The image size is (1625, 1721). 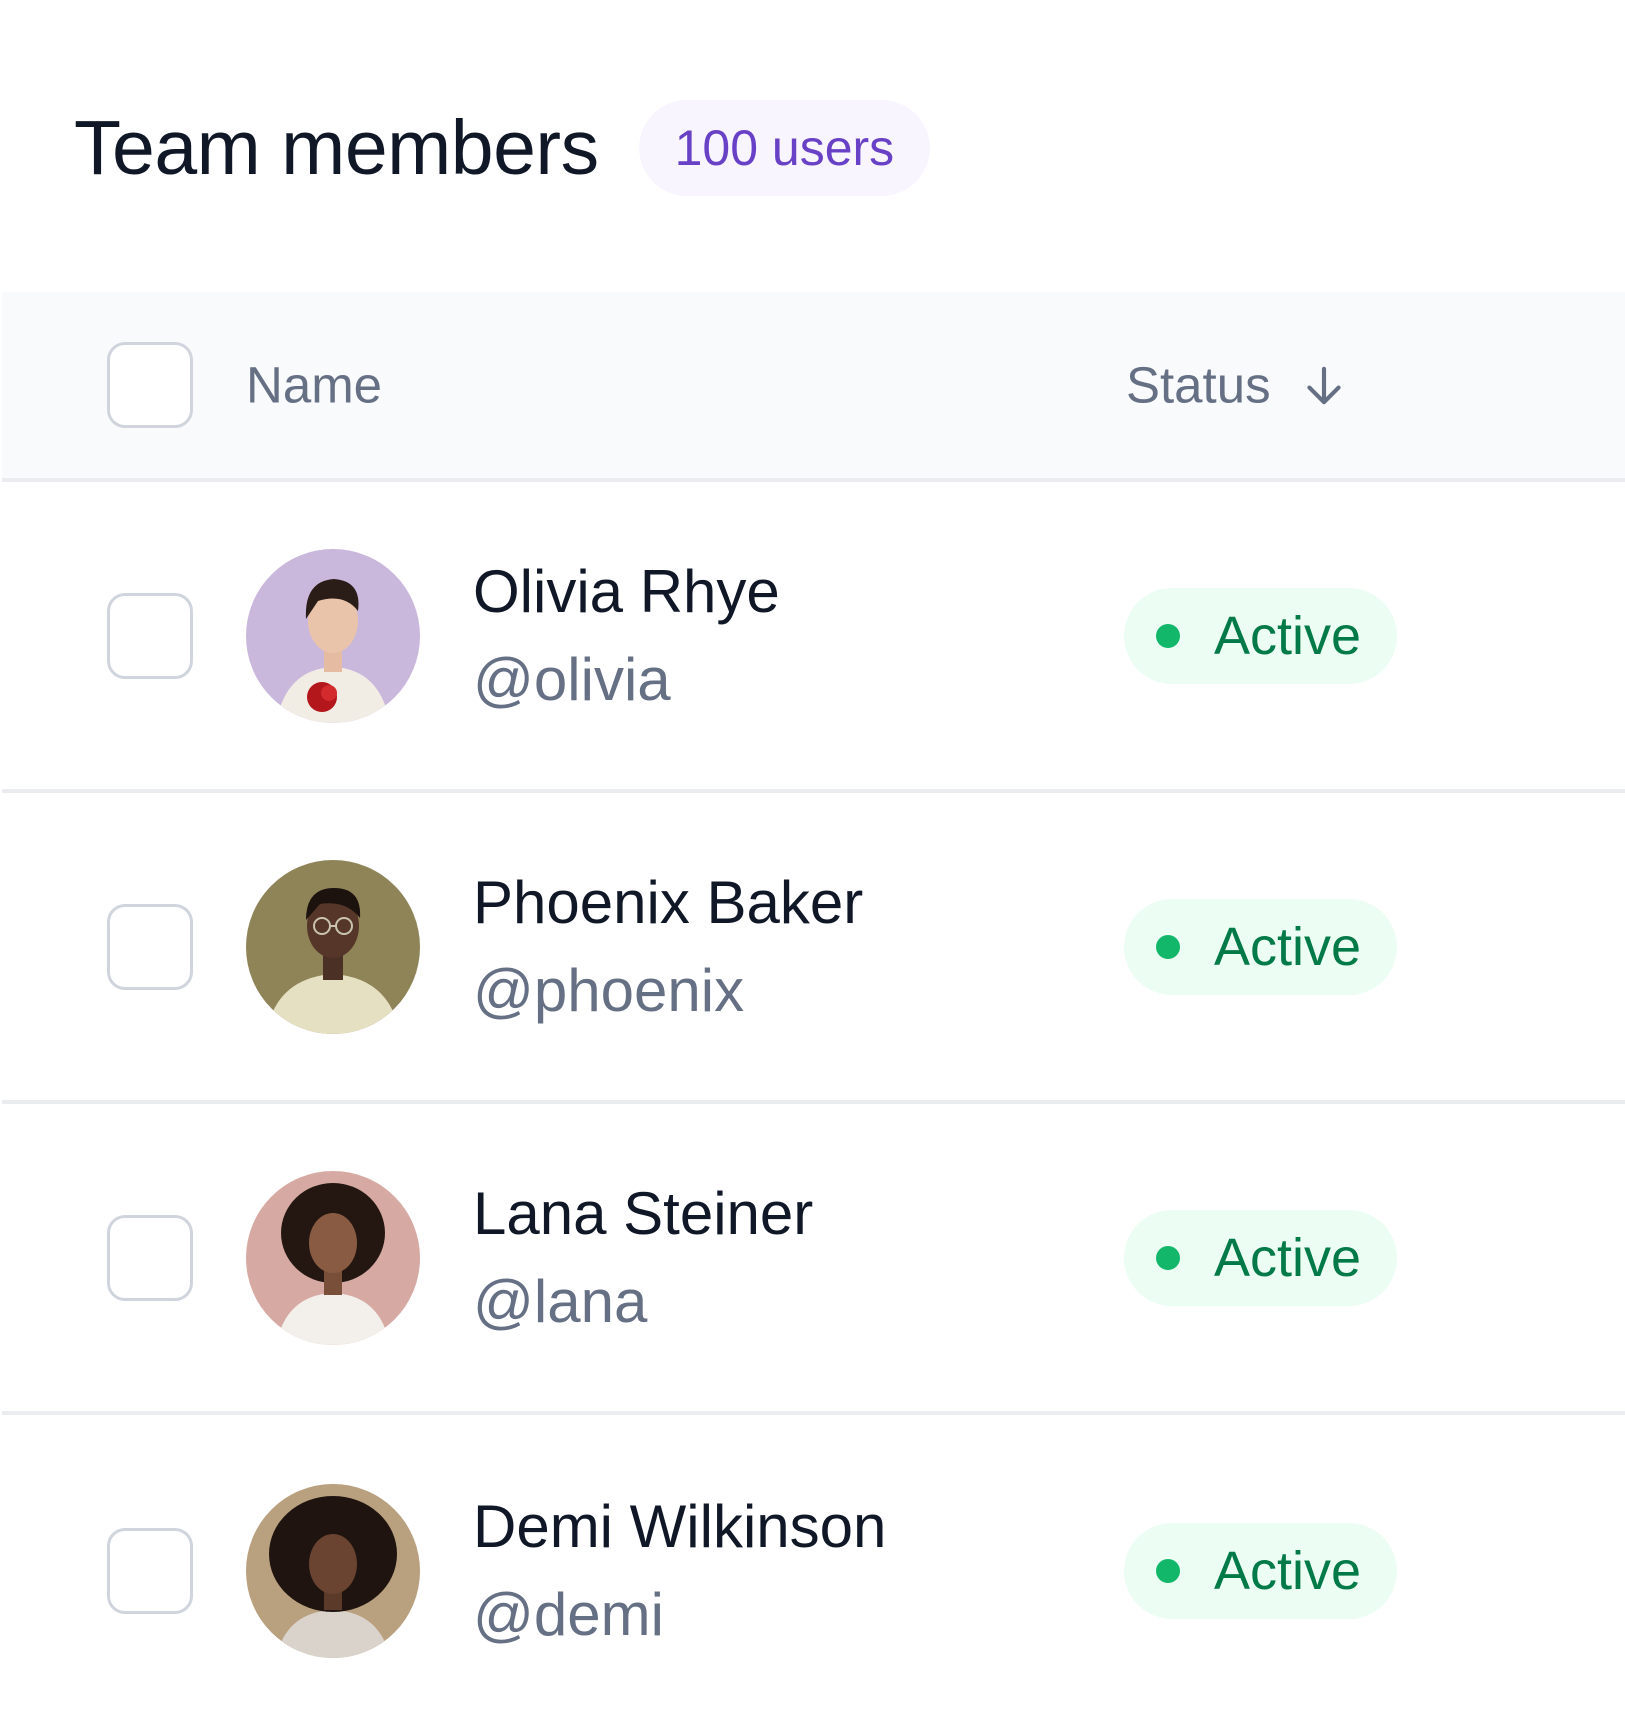 I want to click on avatar-phoenix-image, so click(x=333, y=946).